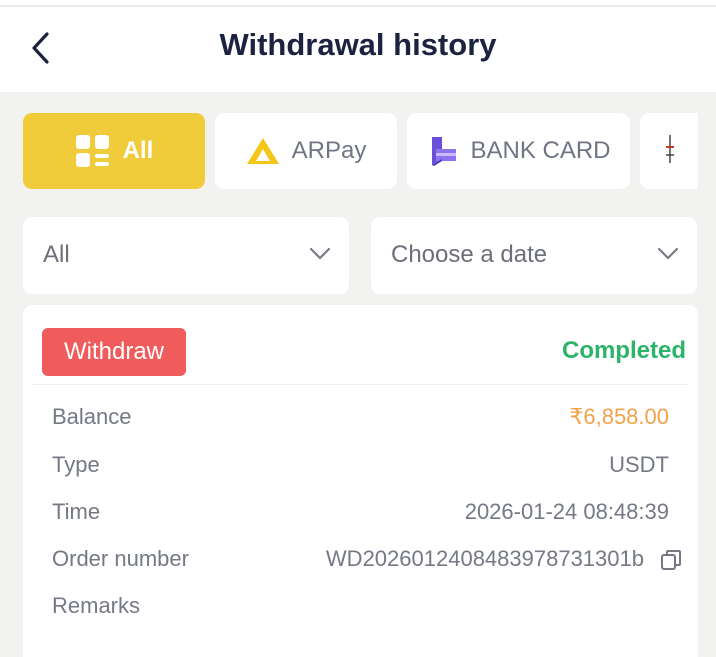 The height and width of the screenshot is (657, 716). What do you see at coordinates (623, 350) in the screenshot?
I see `status-badge: Completed` at bounding box center [623, 350].